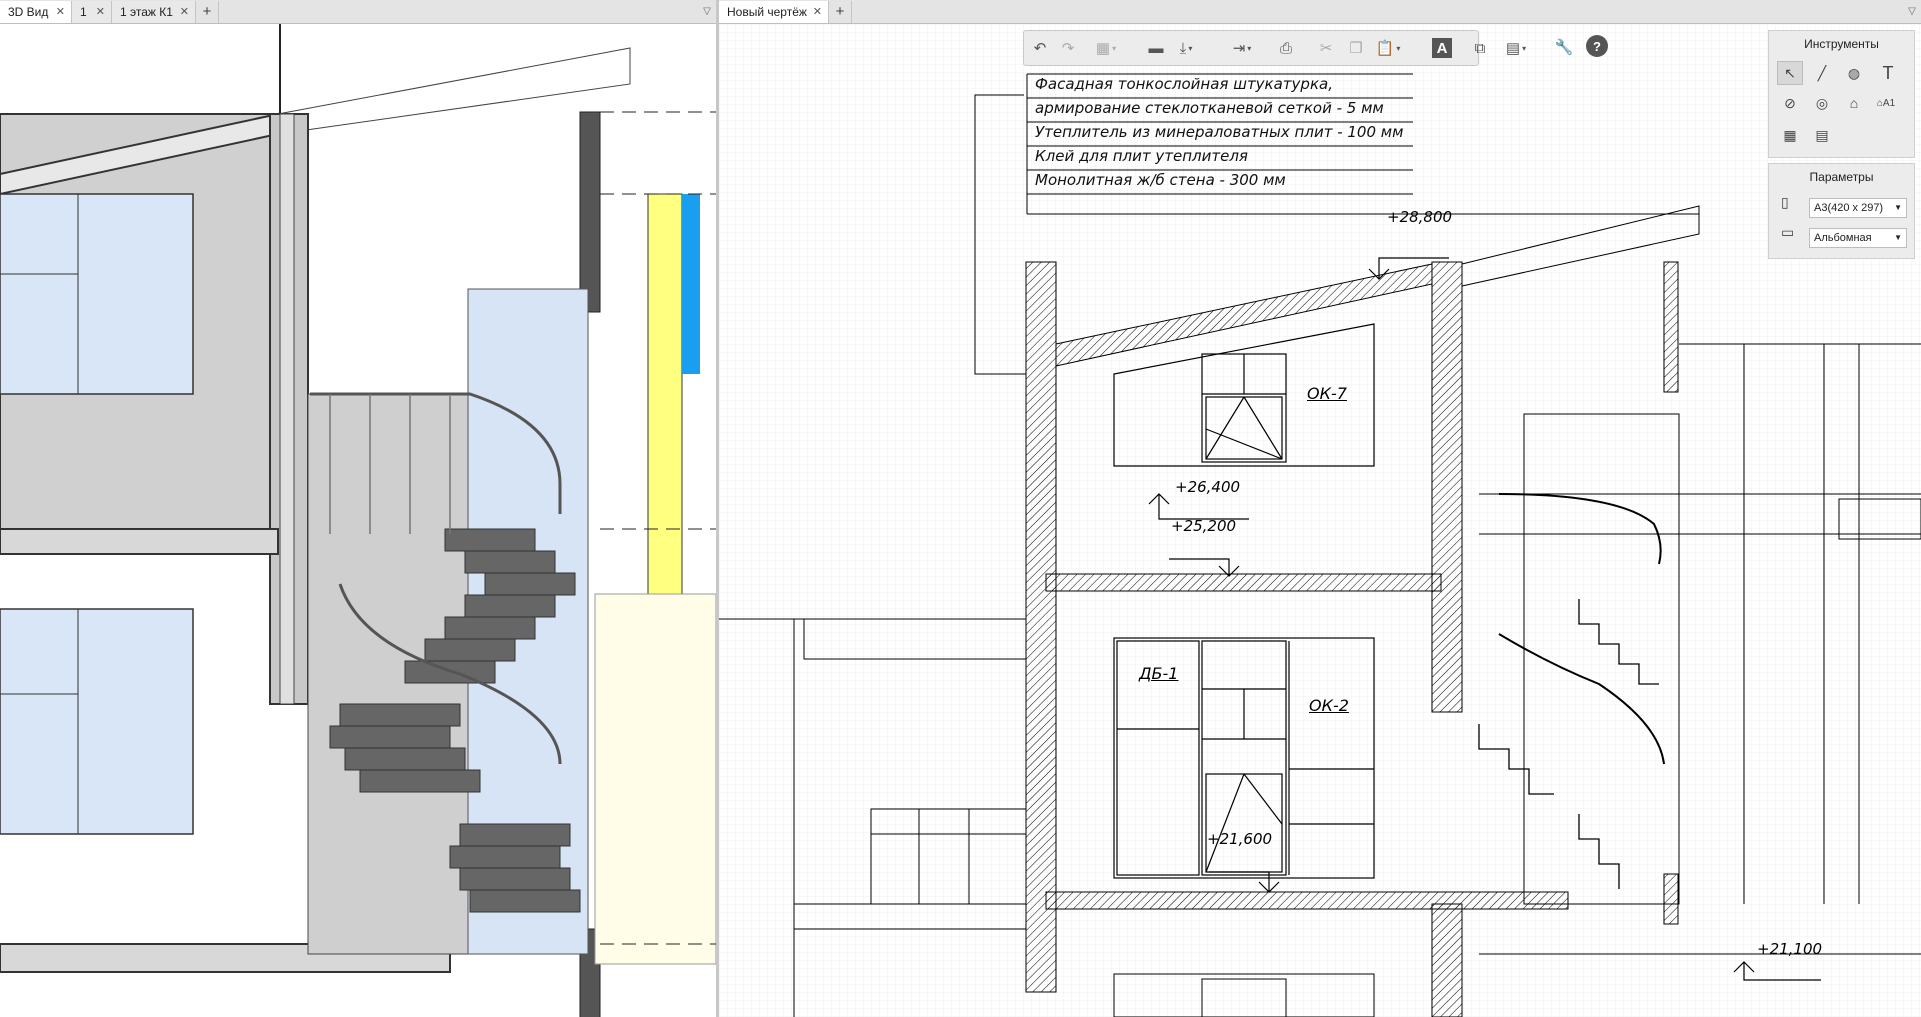 The height and width of the screenshot is (1017, 1921). Describe the element at coordinates (1326, 48) in the screenshot. I see `cut-icon: ✂` at that location.